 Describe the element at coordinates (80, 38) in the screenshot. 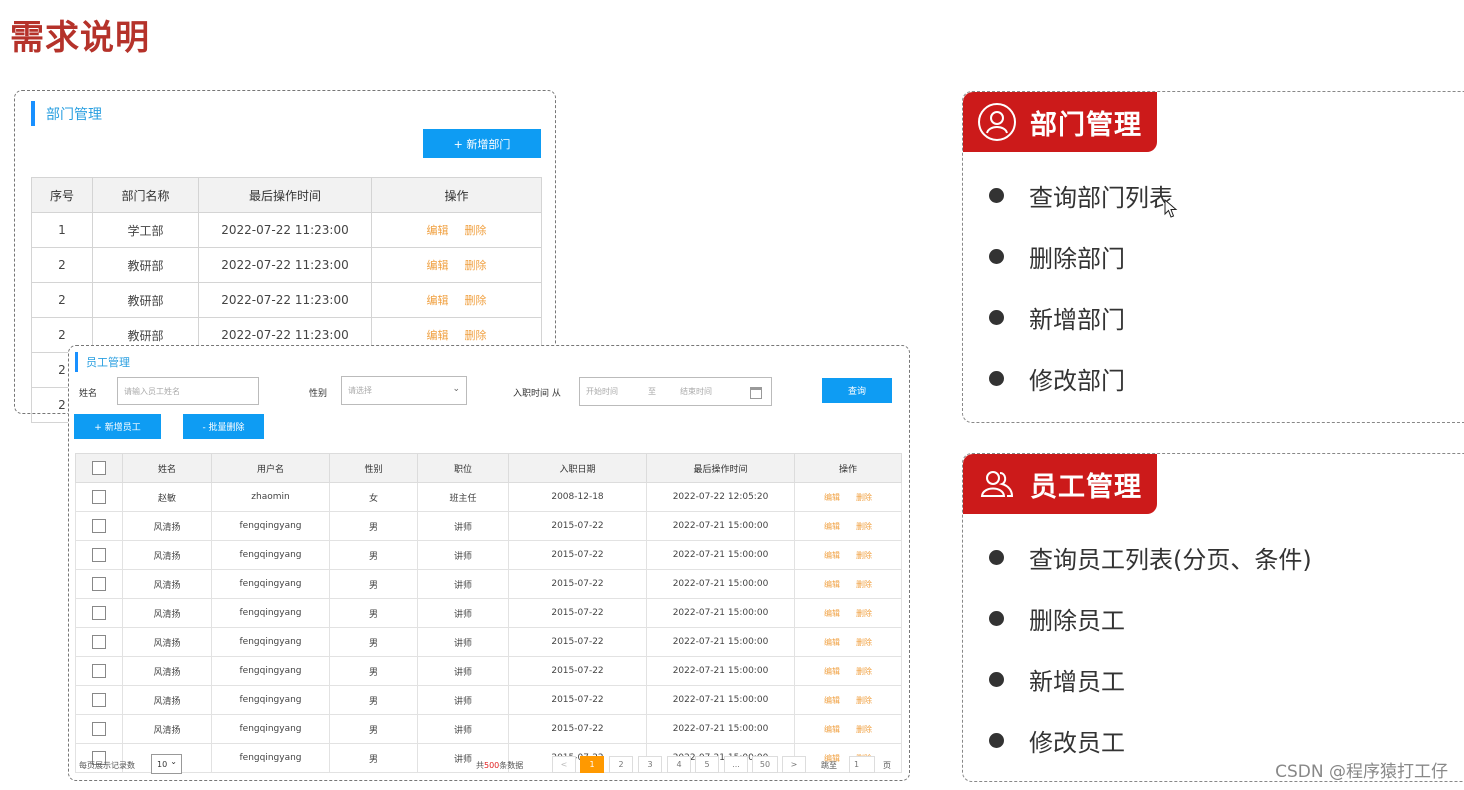

I see `page-title: 需求说明` at that location.